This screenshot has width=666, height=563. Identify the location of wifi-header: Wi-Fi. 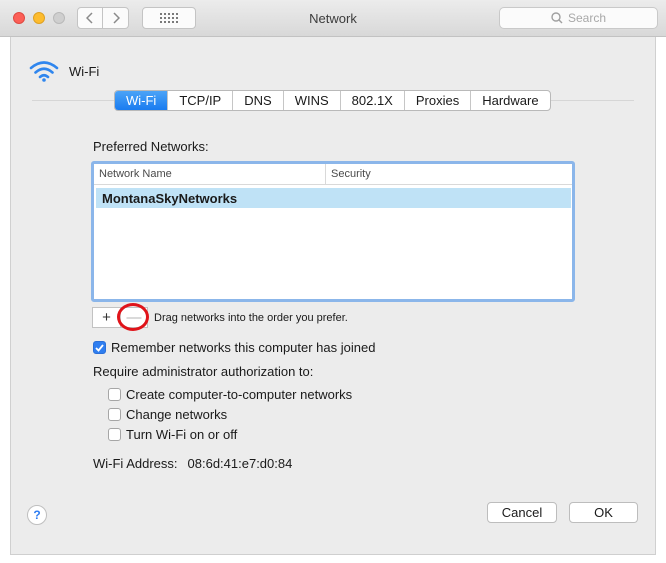
(64, 71).